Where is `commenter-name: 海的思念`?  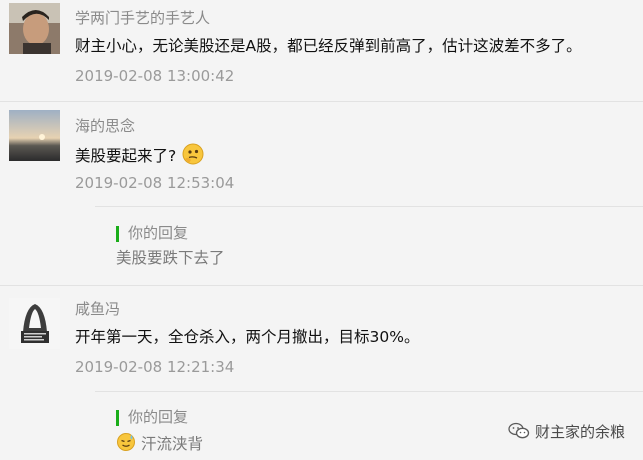 commenter-name: 海的思念 is located at coordinates (105, 126).